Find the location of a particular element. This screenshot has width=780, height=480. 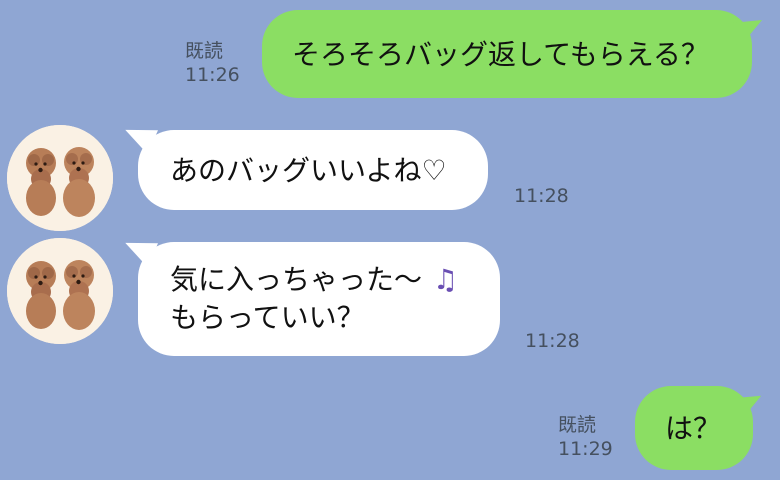

message-meta: 既読 11:26 is located at coordinates (212, 64).